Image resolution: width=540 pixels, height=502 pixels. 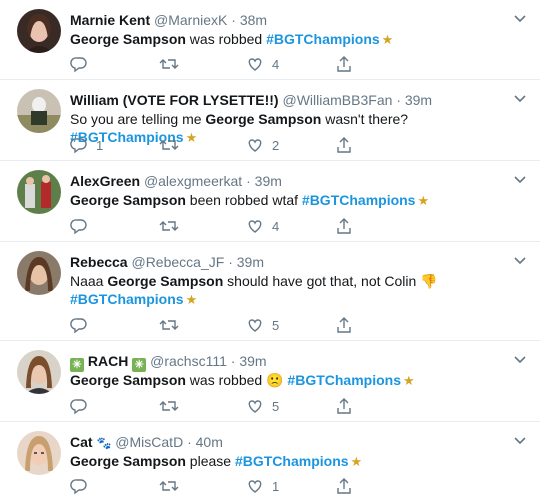 I want to click on text-segment: been robbed wtaf, so click(x=243, y=200).